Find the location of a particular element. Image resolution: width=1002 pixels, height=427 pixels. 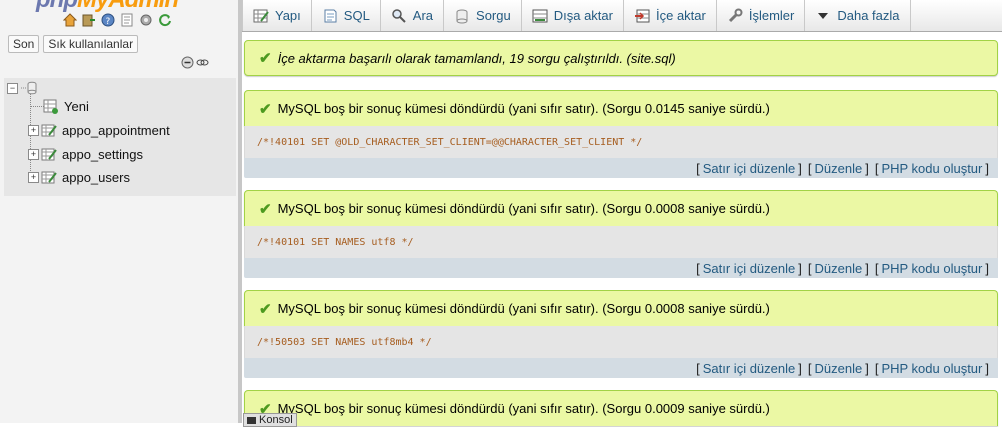

query-icon is located at coordinates (462, 16).